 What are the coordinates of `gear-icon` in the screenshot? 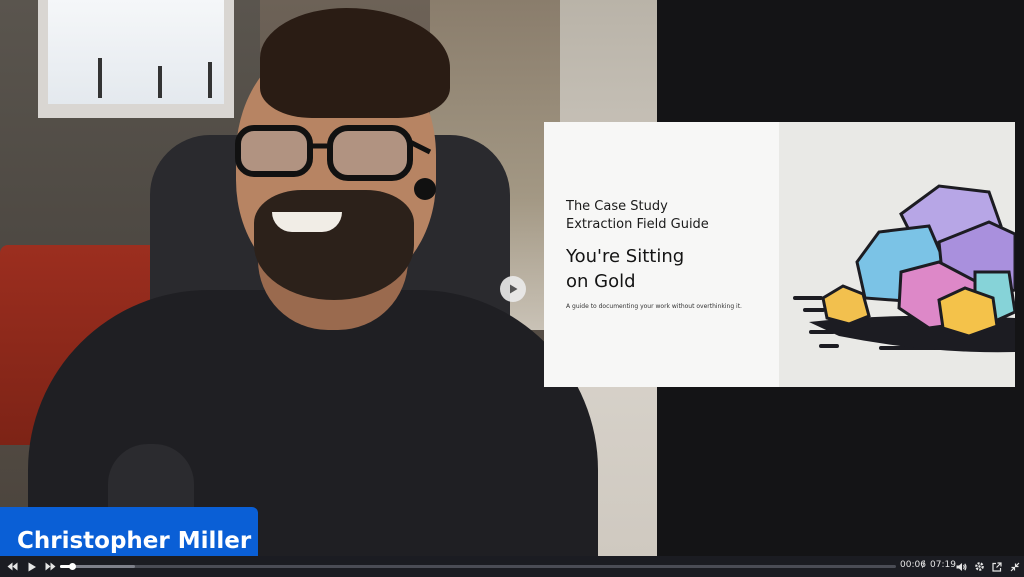 It's located at (979, 566).